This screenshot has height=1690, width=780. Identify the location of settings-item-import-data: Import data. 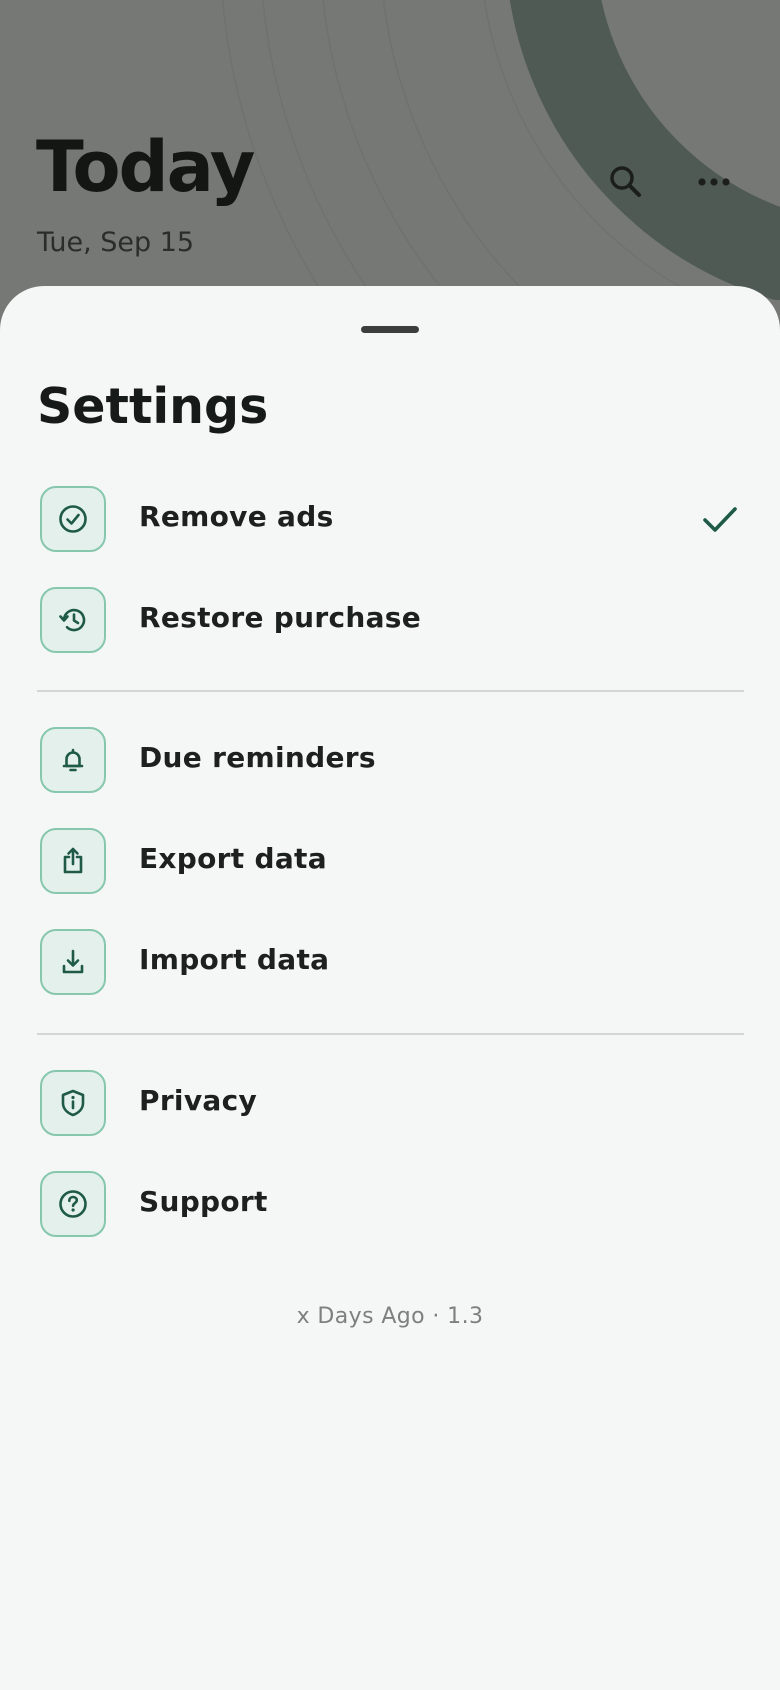
(390, 970).